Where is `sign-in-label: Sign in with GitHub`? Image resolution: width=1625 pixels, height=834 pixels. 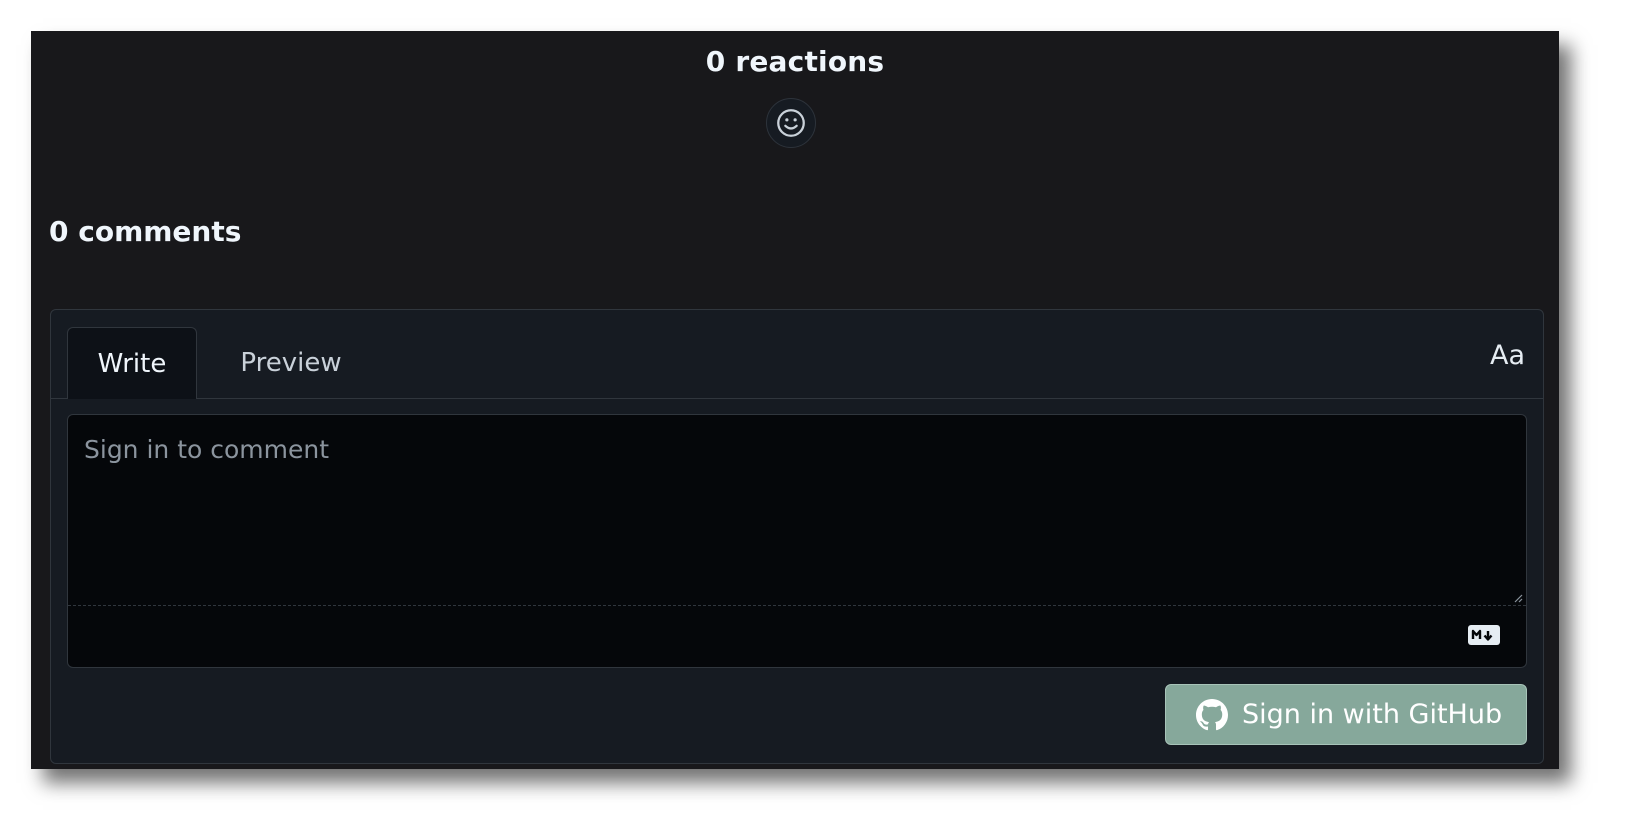 sign-in-label: Sign in with GitHub is located at coordinates (1372, 714).